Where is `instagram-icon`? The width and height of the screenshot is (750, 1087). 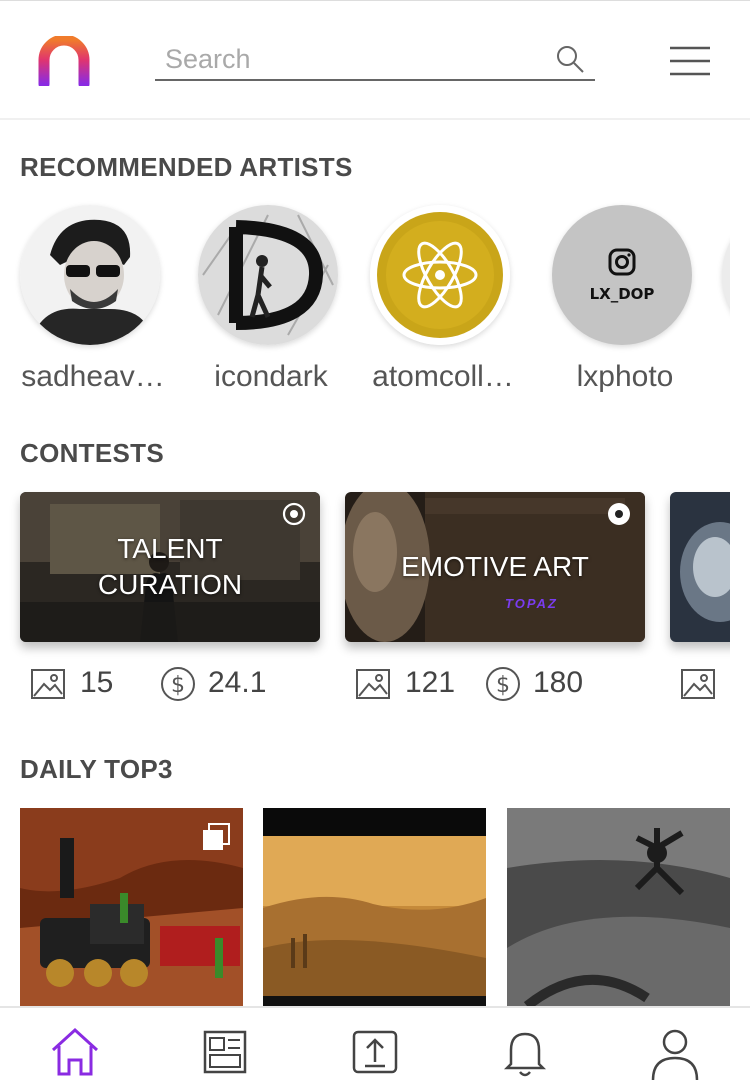 instagram-icon is located at coordinates (622, 262).